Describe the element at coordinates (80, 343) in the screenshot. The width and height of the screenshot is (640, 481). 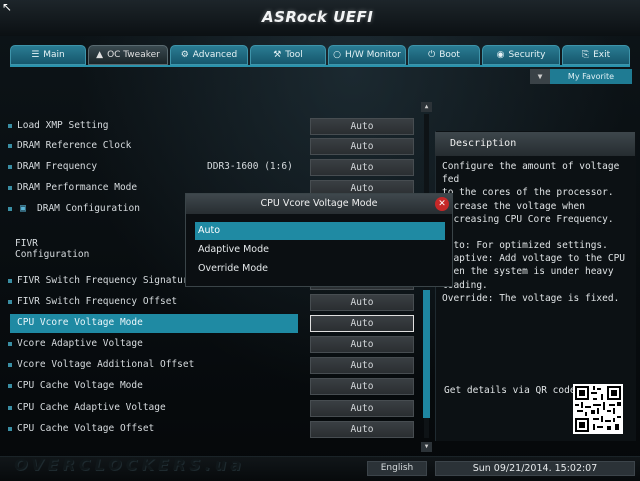
I see `setting-label: Vcore Adaptive Voltage` at that location.